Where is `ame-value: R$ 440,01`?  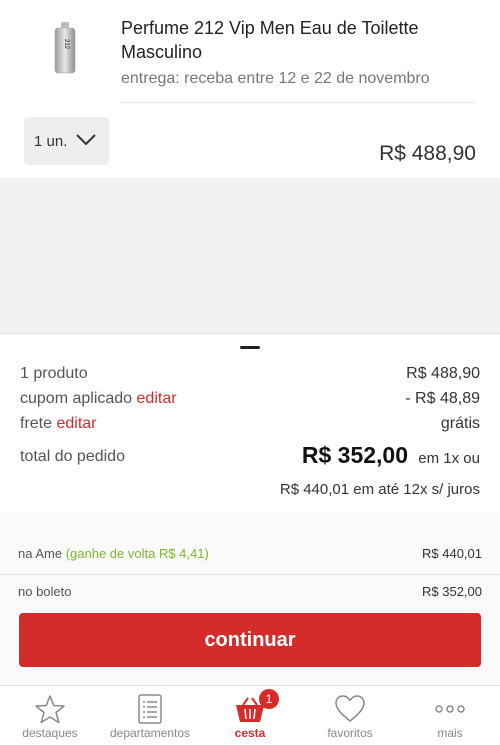
ame-value: R$ 440,01 is located at coordinates (452, 553).